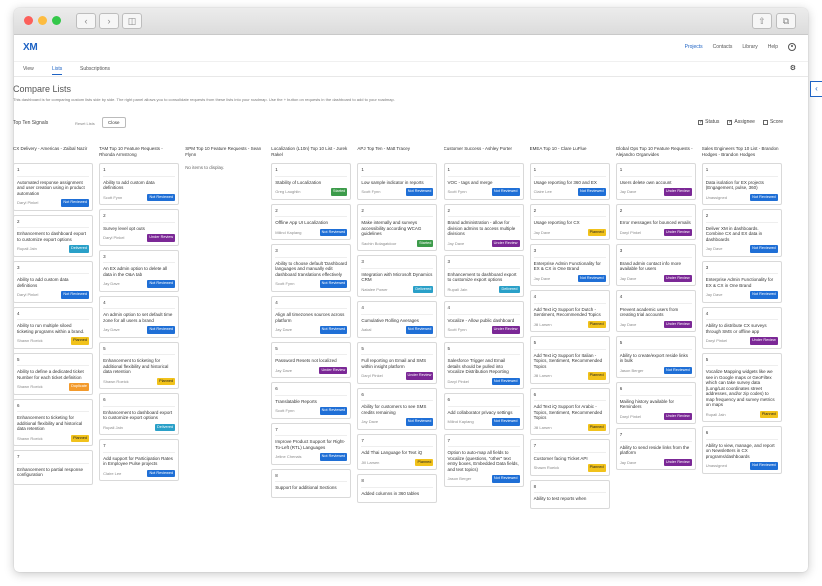 The height and width of the screenshot is (586, 822). I want to click on collapse-panel-icon: ‹, so click(816, 89).